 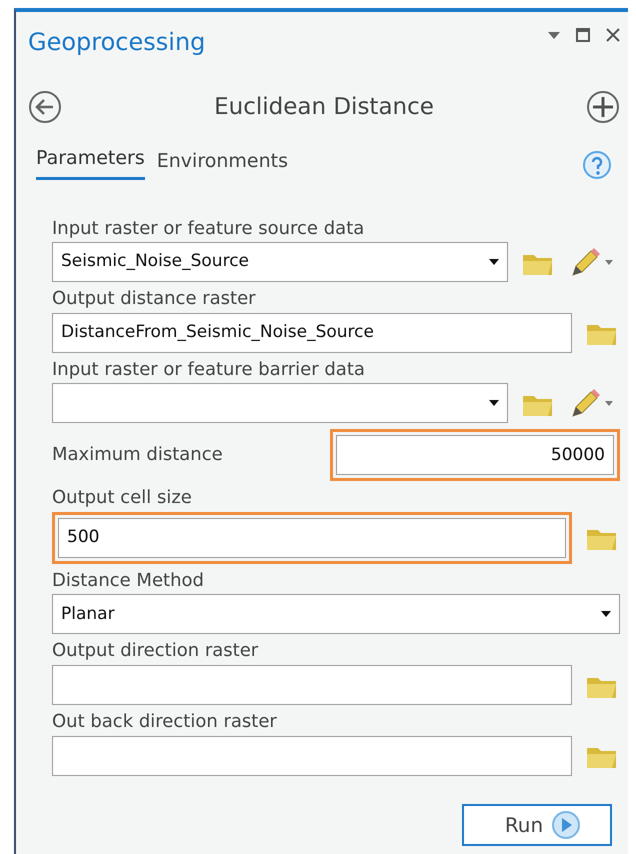 I want to click on run-button: Run, so click(x=537, y=825).